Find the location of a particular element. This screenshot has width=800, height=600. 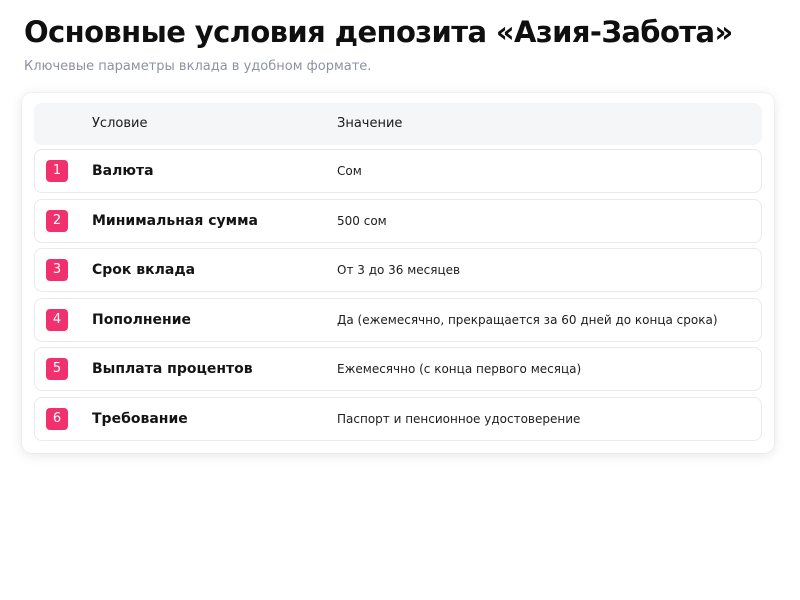

row-condition-value: 500 сом is located at coordinates (362, 220).